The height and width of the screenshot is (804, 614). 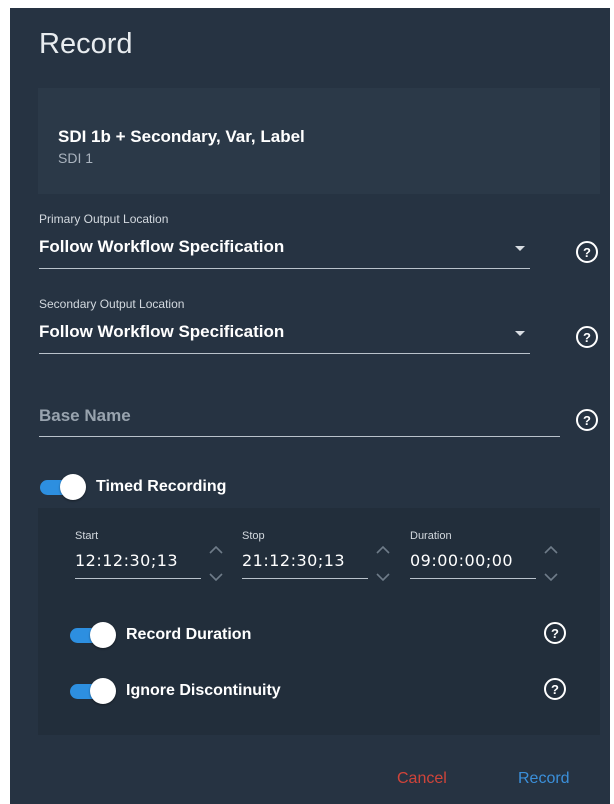 What do you see at coordinates (544, 779) in the screenshot?
I see `record-button: Record` at bounding box center [544, 779].